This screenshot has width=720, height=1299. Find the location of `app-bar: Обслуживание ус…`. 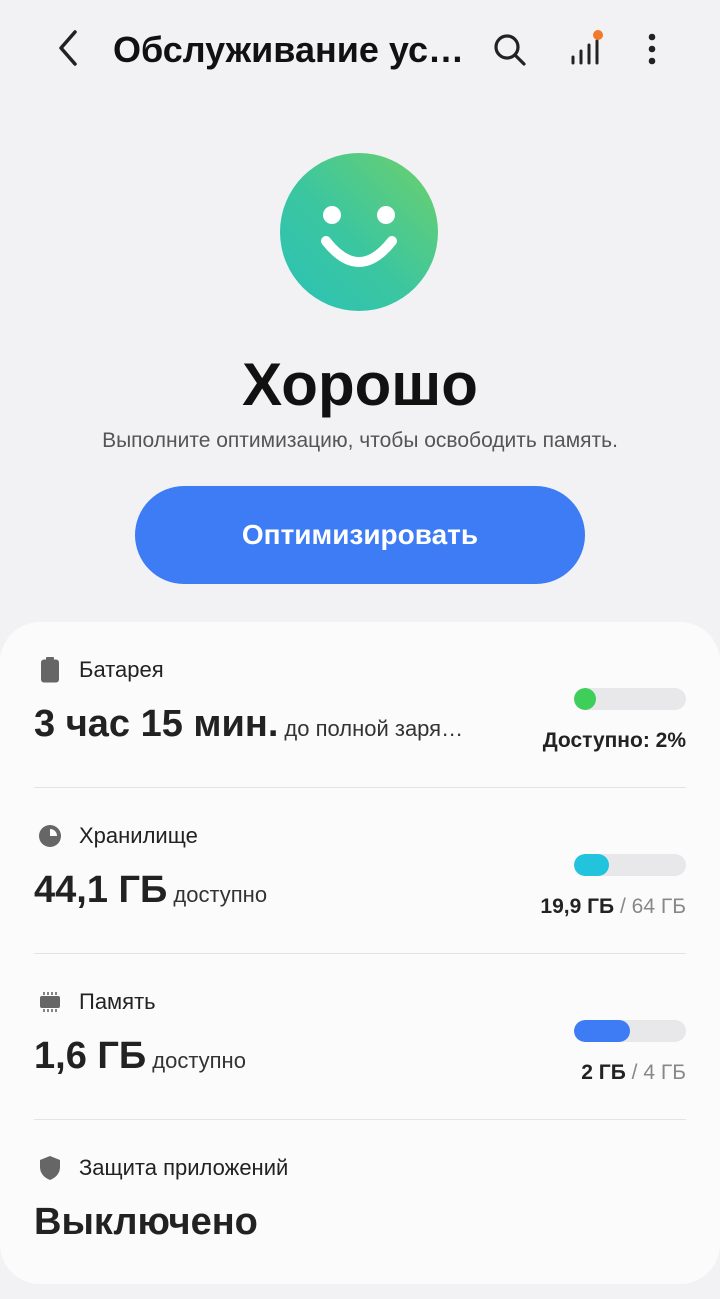

app-bar: Обслуживание ус… is located at coordinates (360, 50).